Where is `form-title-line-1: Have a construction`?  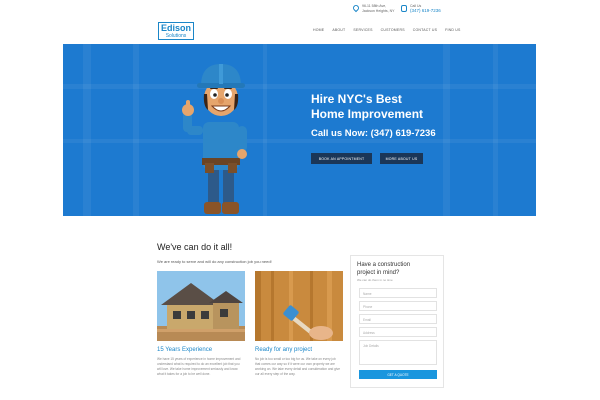 form-title-line-1: Have a construction is located at coordinates (384, 265).